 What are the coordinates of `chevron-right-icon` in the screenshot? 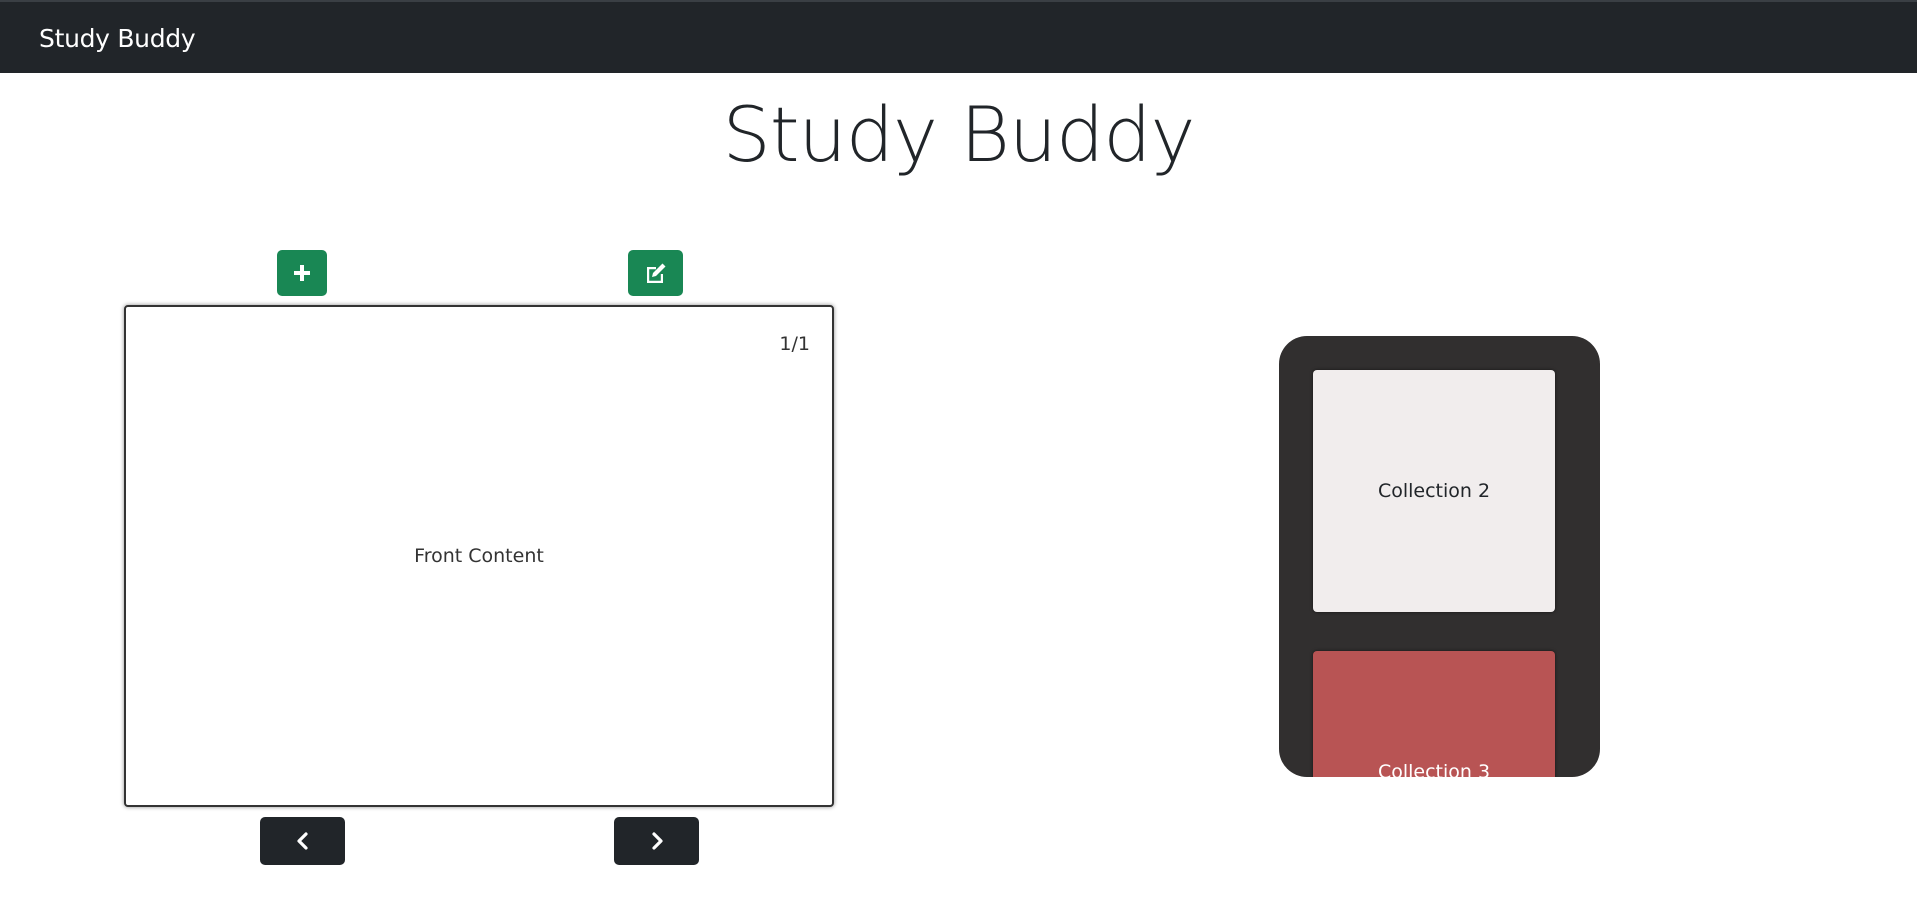 It's located at (657, 841).